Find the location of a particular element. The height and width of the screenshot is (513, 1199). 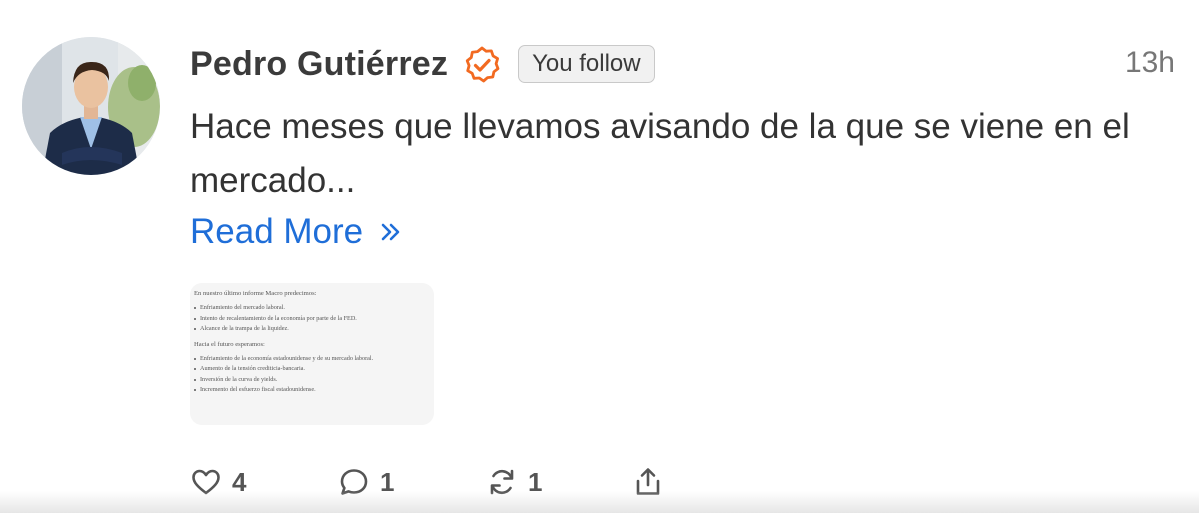

read-more-link: Read More is located at coordinates (296, 232).